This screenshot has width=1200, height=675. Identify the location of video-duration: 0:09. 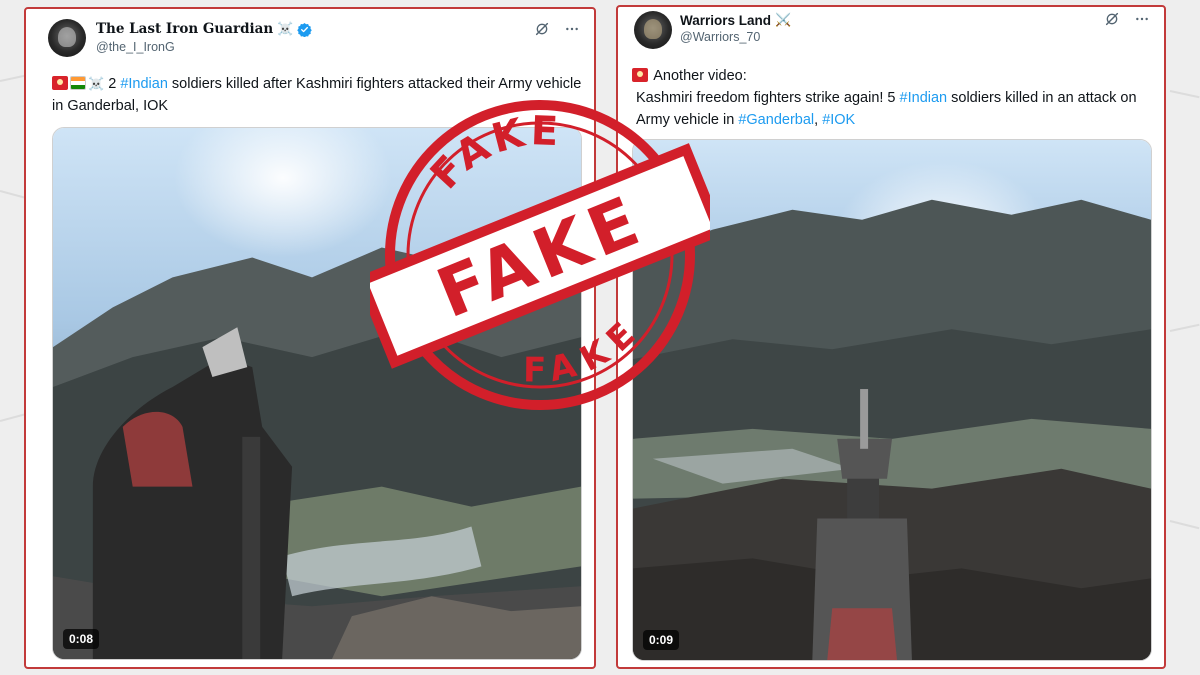
(661, 640).